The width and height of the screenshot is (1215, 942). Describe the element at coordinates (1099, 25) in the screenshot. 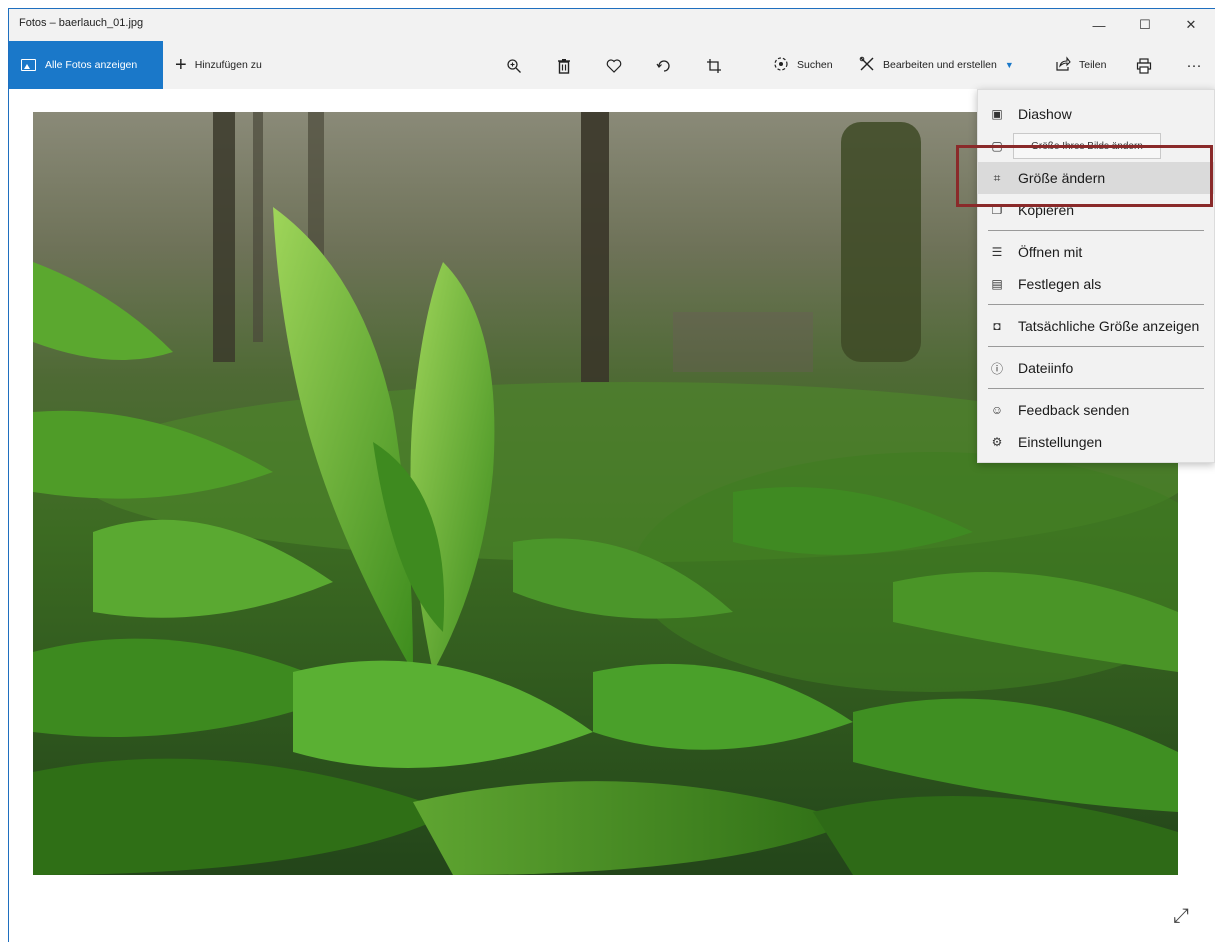

I see `minimize-button: —` at that location.